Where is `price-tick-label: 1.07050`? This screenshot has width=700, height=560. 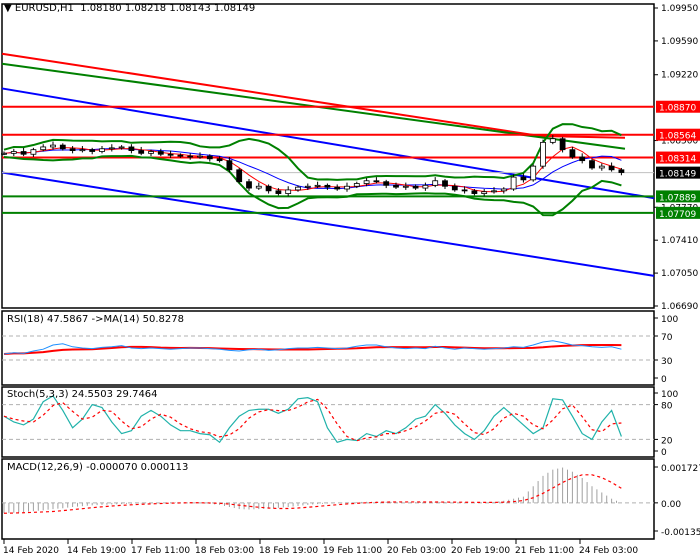
price-tick-label: 1.07050 is located at coordinates (679, 274).